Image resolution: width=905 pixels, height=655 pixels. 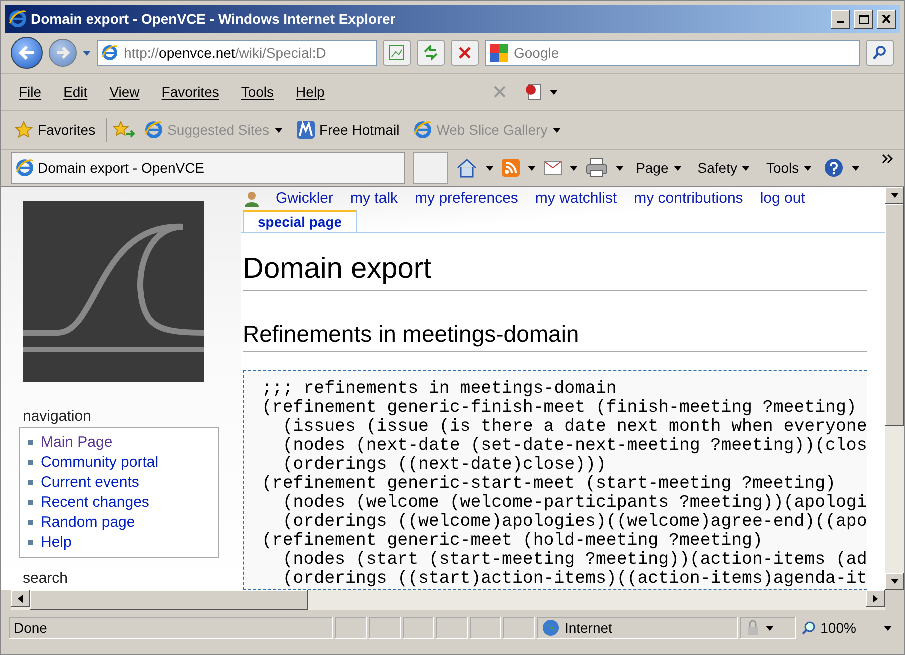 What do you see at coordinates (214, 19) in the screenshot?
I see `window-title: Domain export - OpenVCE - Windows Internet Explorer` at bounding box center [214, 19].